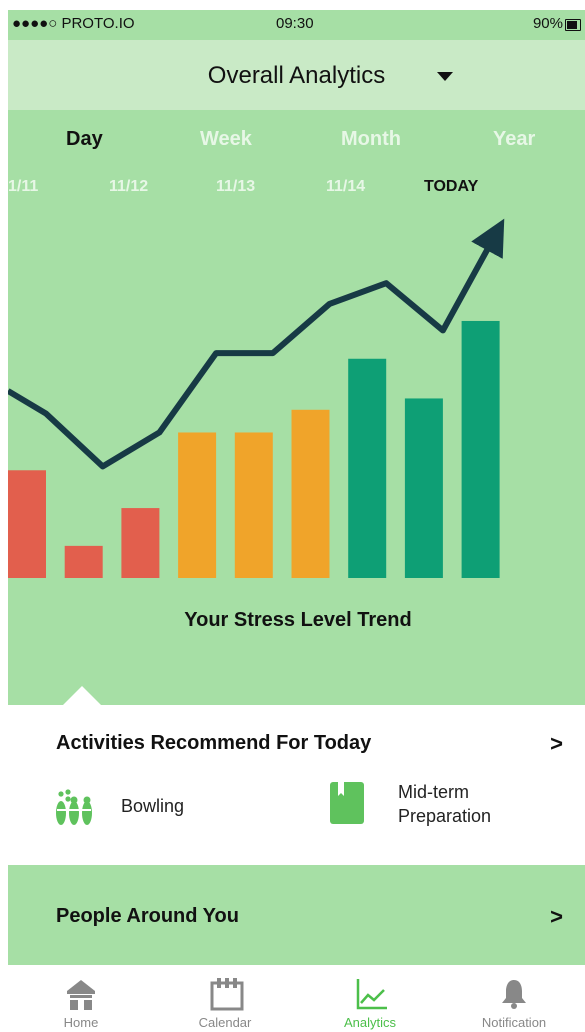  What do you see at coordinates (226, 139) in the screenshot?
I see `tab-week: Week` at bounding box center [226, 139].